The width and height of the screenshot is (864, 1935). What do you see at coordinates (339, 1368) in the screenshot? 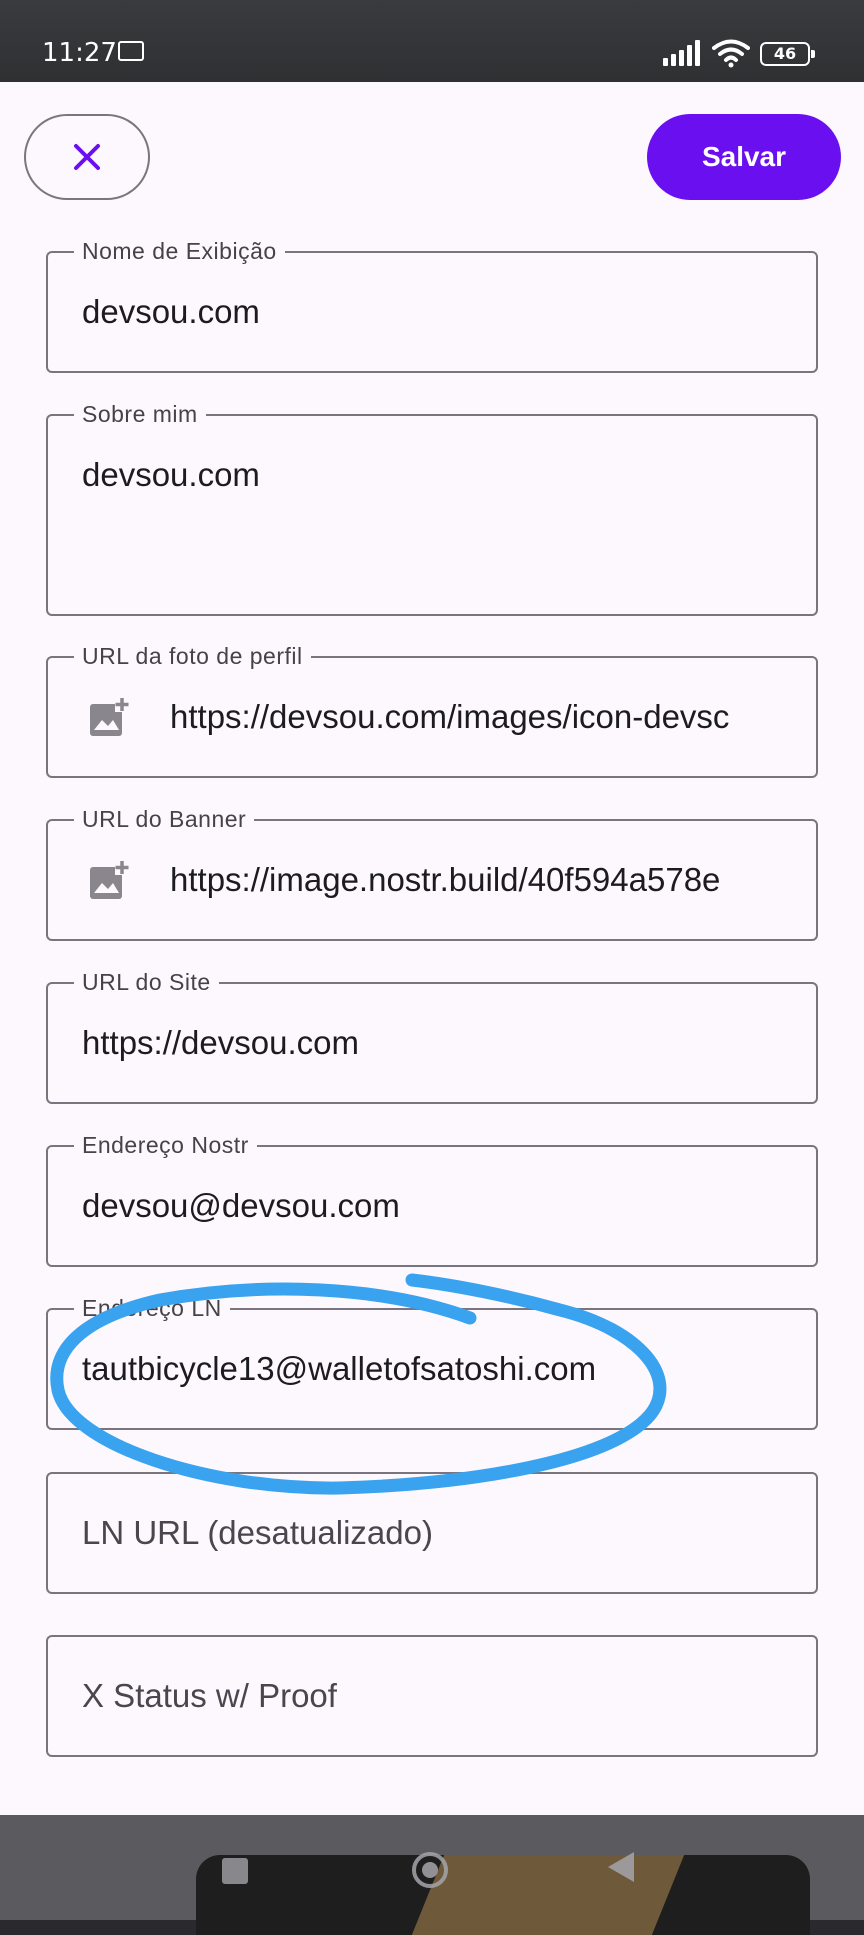
I see `ln-address-value: tautbicycle13@walletofsatoshi.com` at bounding box center [339, 1368].